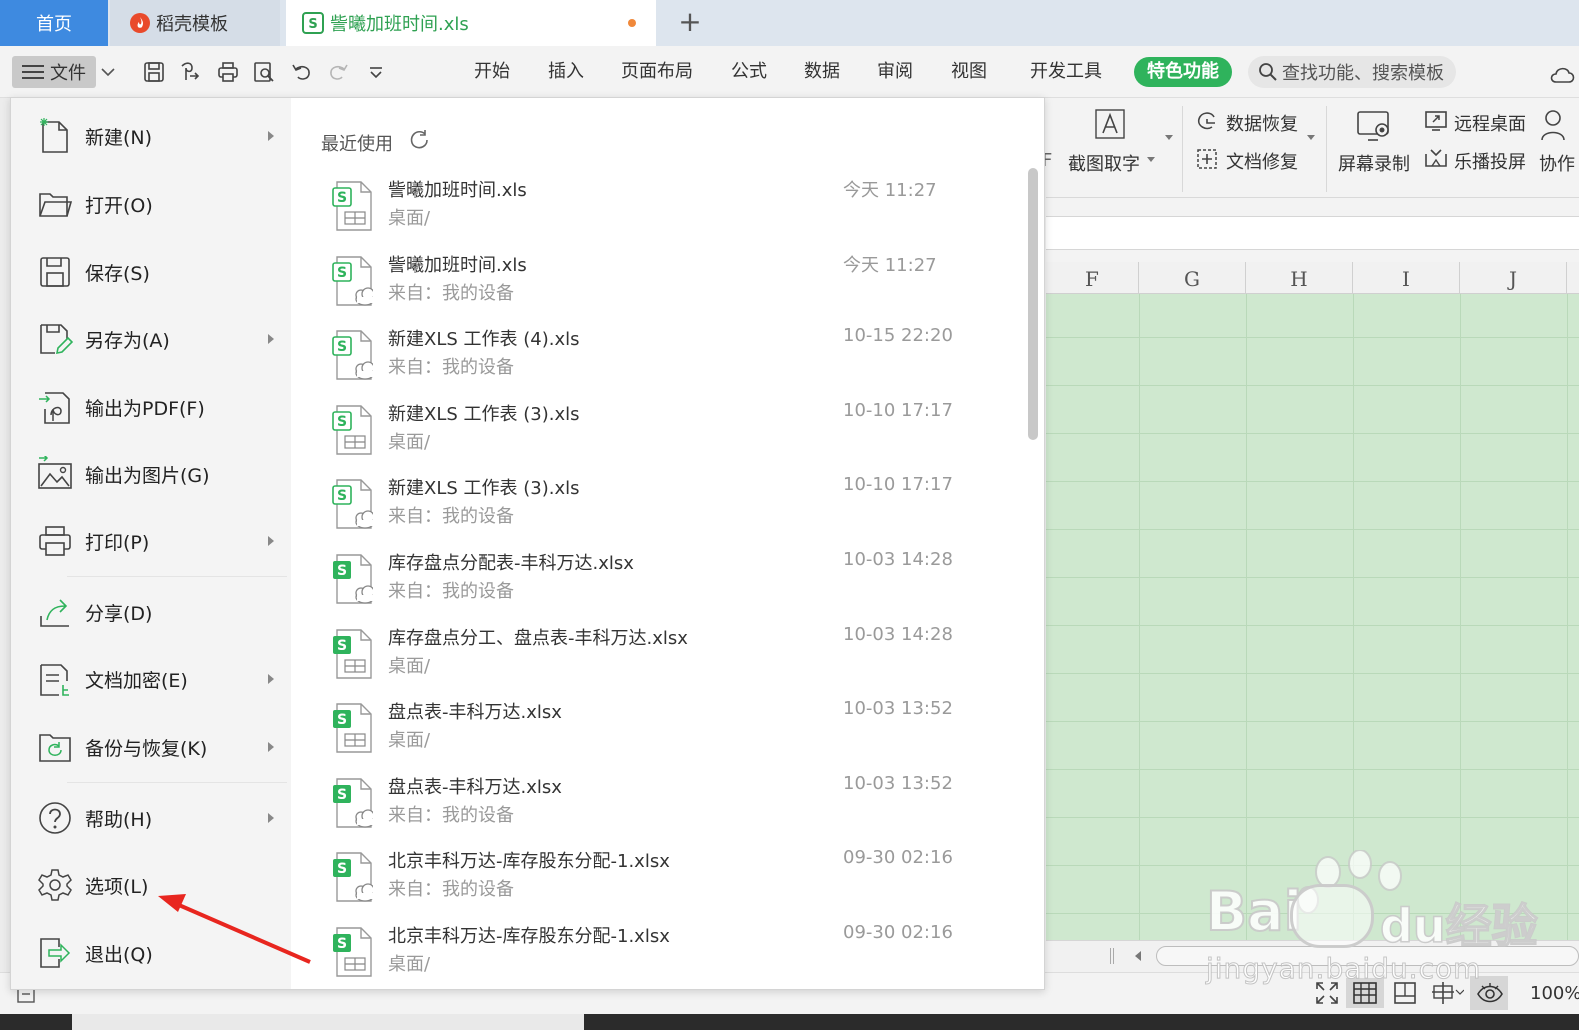  I want to click on menu-home: 开始, so click(492, 72).